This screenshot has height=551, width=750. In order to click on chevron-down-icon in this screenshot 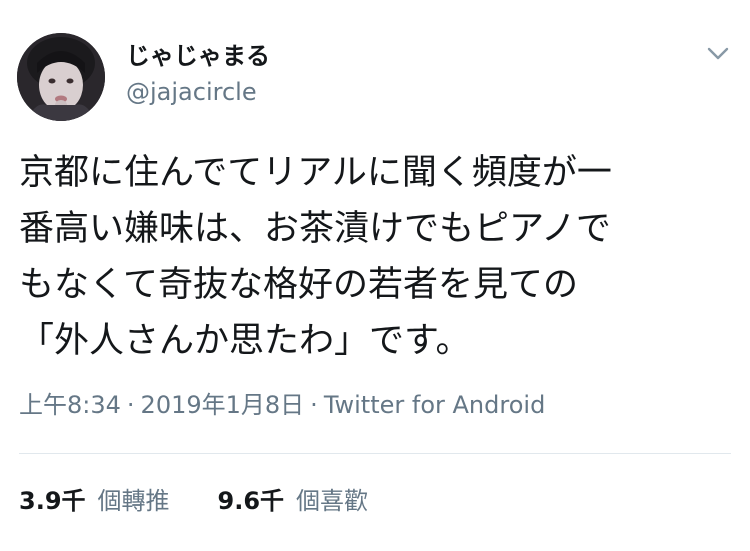, I will do `click(718, 53)`.